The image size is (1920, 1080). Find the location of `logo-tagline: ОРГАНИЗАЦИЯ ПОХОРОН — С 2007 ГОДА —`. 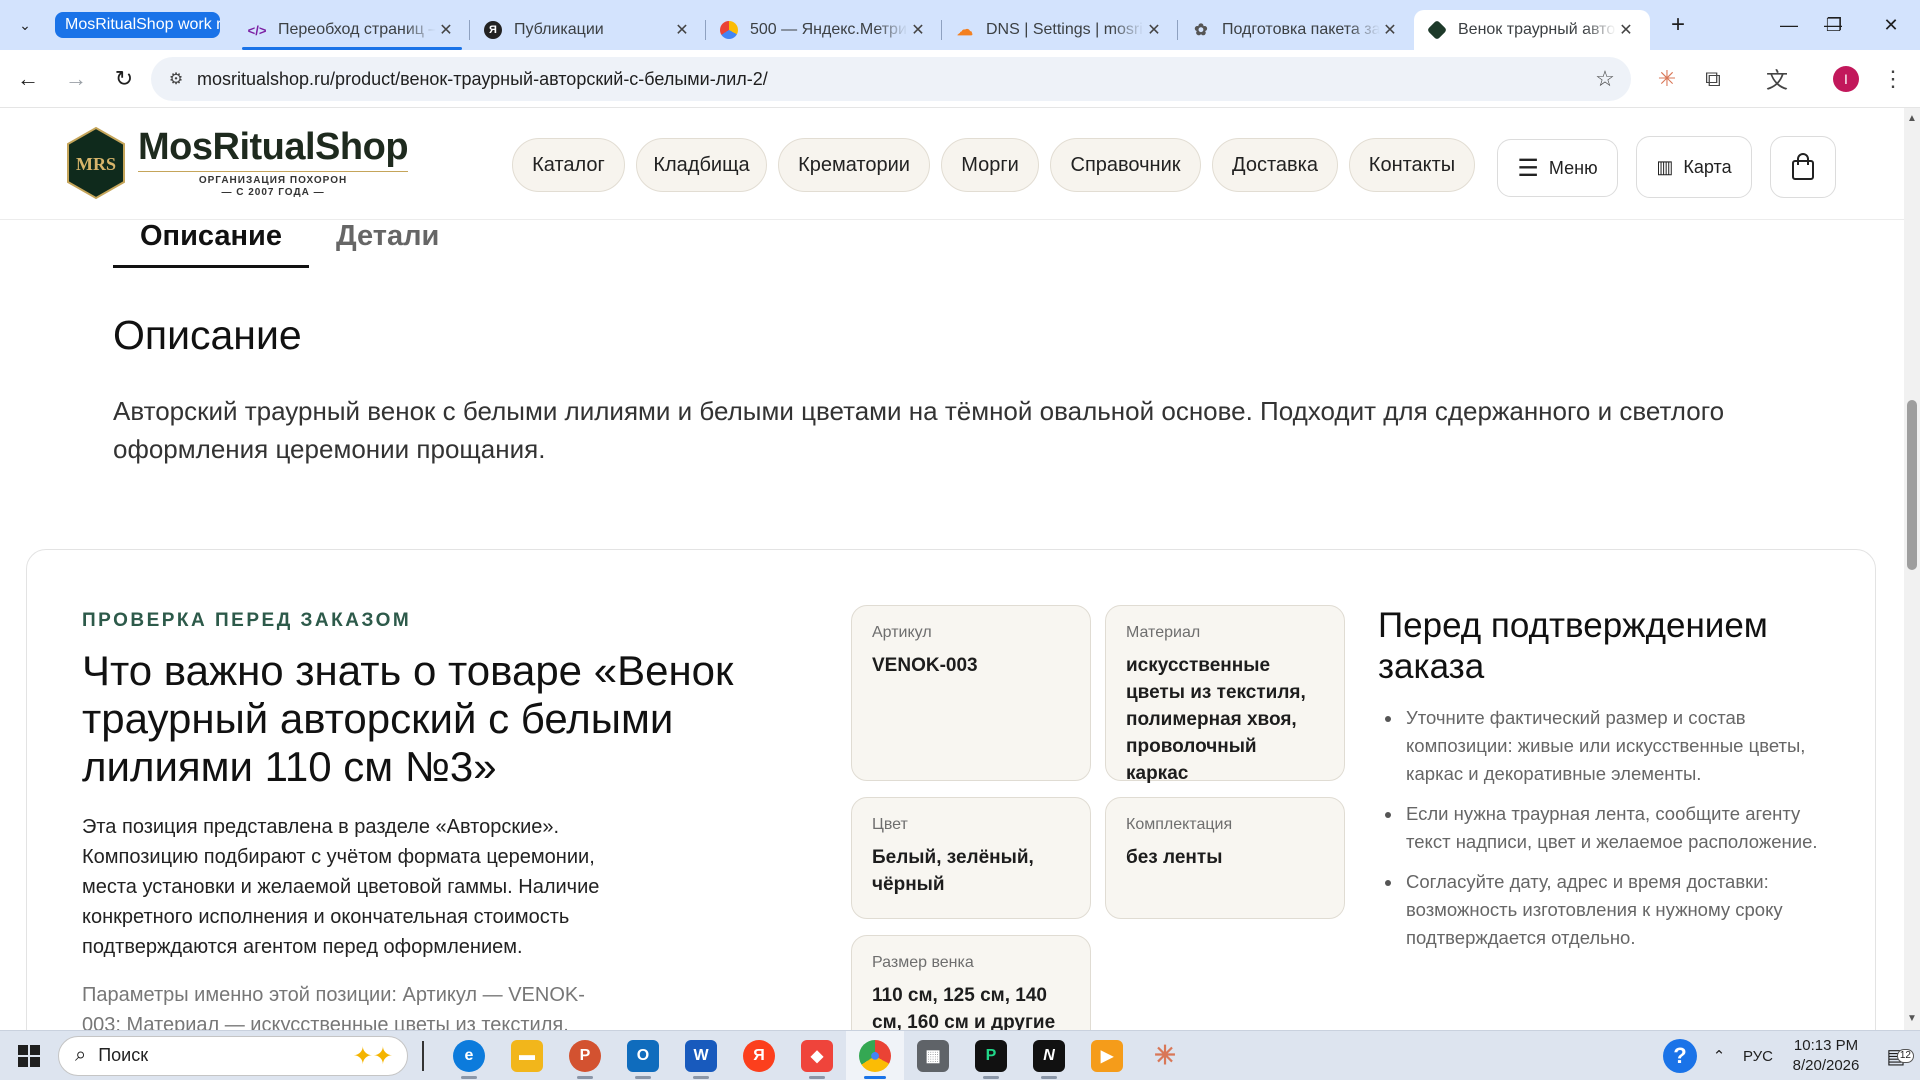

logo-tagline: ОРГАНИЗАЦИЯ ПОХОРОН — С 2007 ГОДА — is located at coordinates (273, 185).